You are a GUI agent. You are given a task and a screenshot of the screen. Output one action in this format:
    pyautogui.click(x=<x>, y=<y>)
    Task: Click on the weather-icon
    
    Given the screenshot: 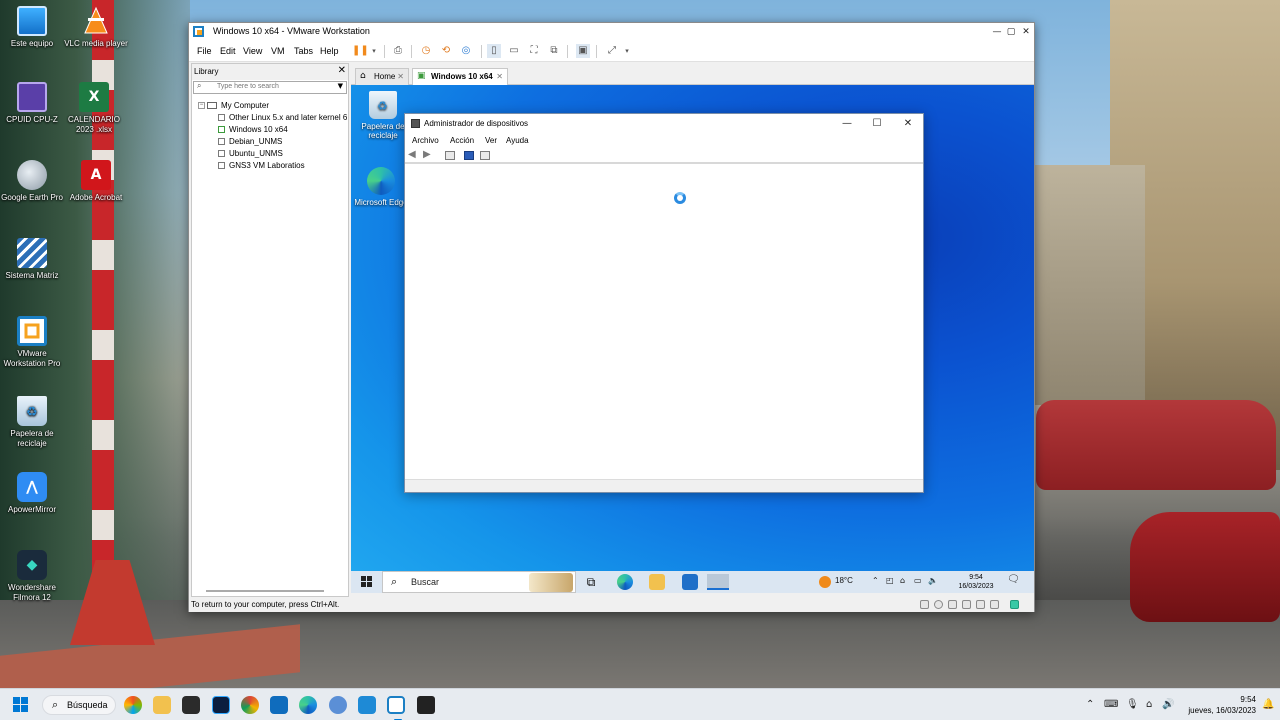 What is the action you would take?
    pyautogui.click(x=825, y=582)
    